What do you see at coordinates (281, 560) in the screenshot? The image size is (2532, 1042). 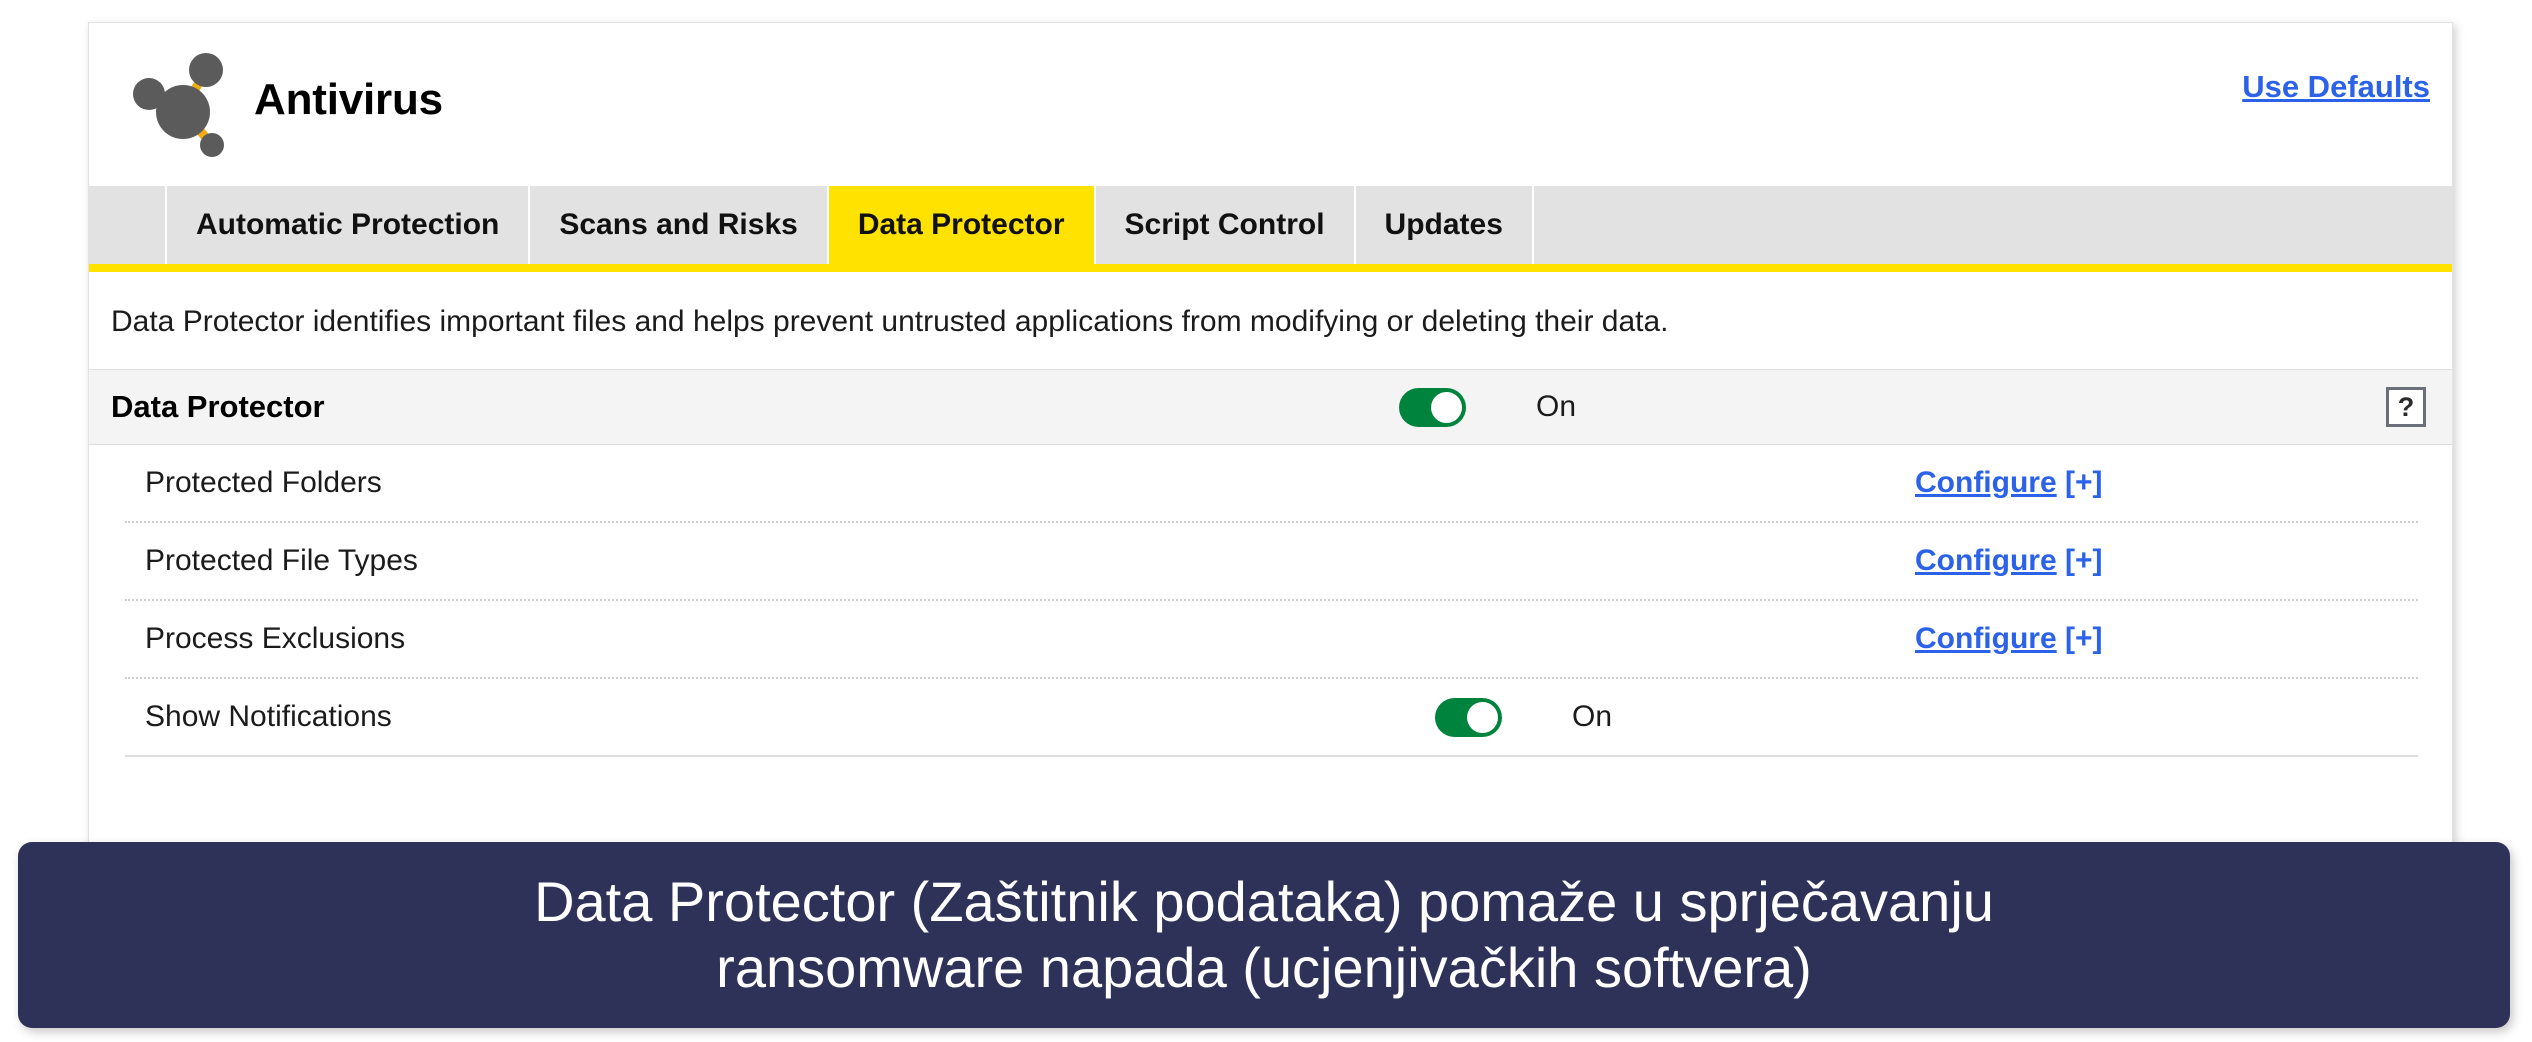 I see `setting-label: Protected File Types` at bounding box center [281, 560].